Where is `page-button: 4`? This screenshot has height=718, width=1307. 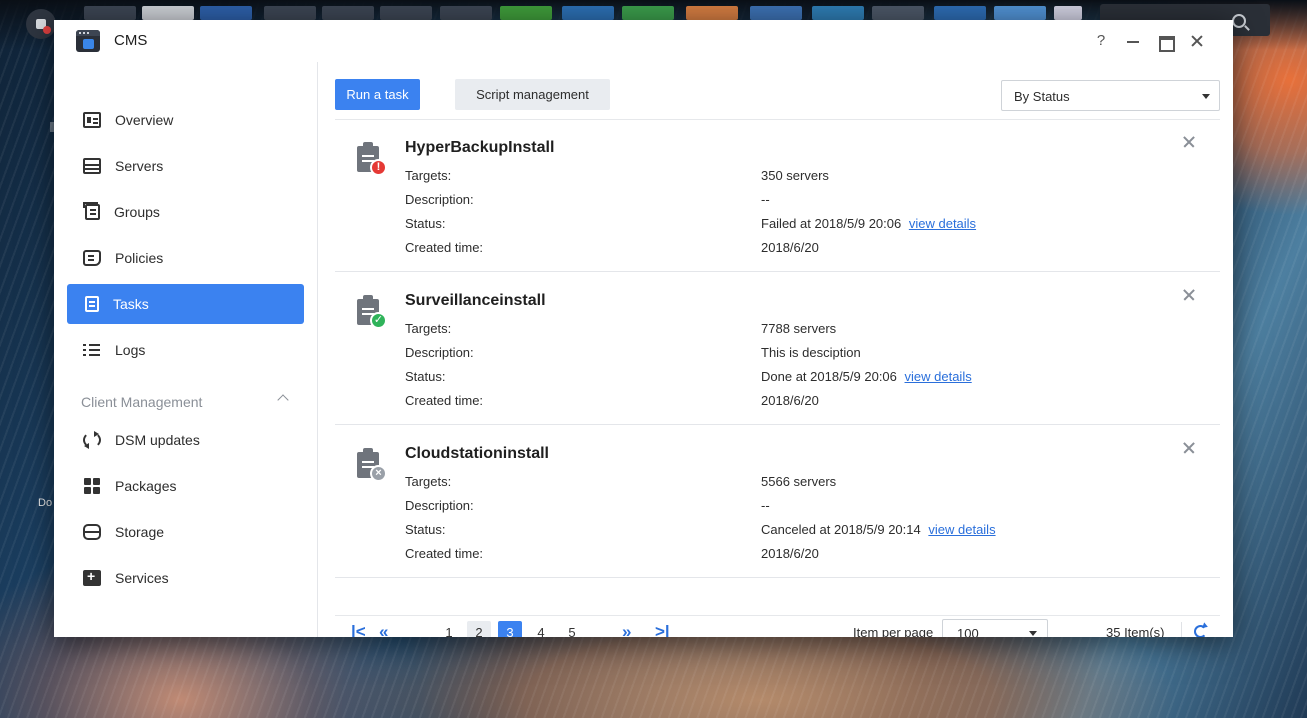
page-button: 4 is located at coordinates (541, 629).